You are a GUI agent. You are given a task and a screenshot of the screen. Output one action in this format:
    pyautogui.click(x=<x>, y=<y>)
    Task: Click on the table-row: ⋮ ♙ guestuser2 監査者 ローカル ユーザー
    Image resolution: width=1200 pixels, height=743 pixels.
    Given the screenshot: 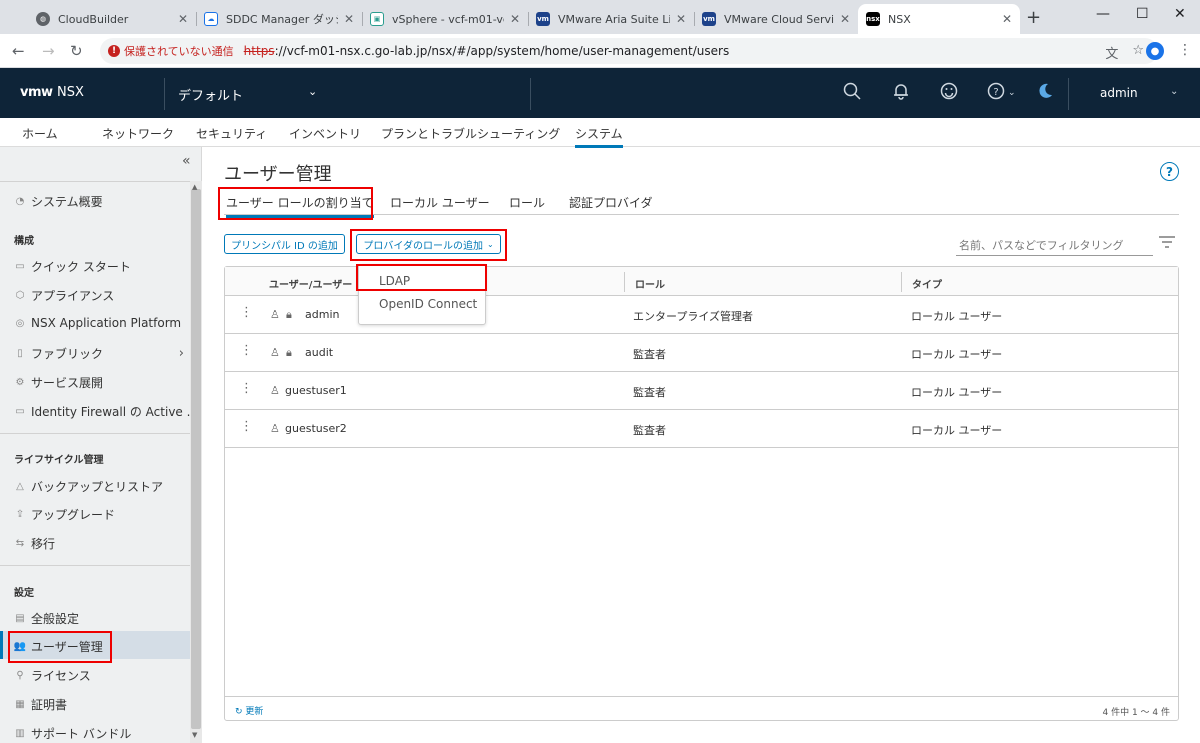 What is the action you would take?
    pyautogui.click(x=701, y=429)
    